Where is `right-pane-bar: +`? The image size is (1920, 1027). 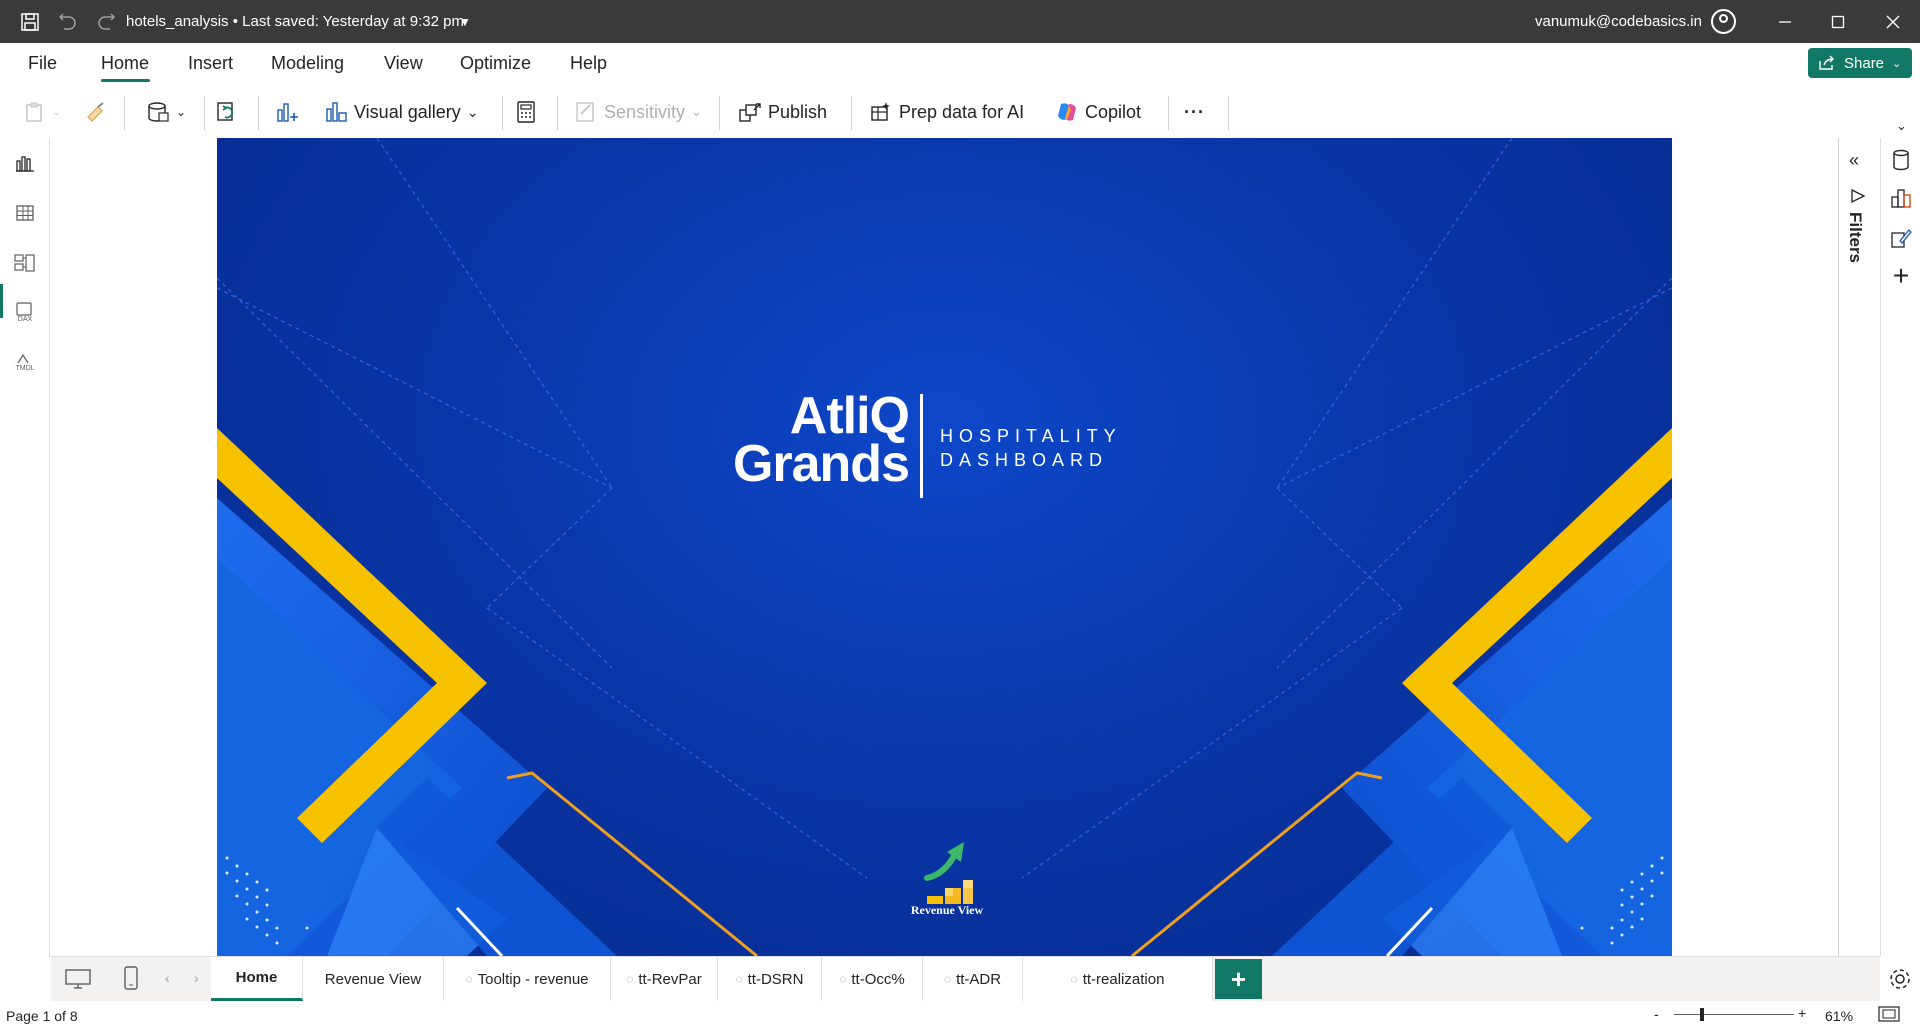 right-pane-bar: + is located at coordinates (1900, 547).